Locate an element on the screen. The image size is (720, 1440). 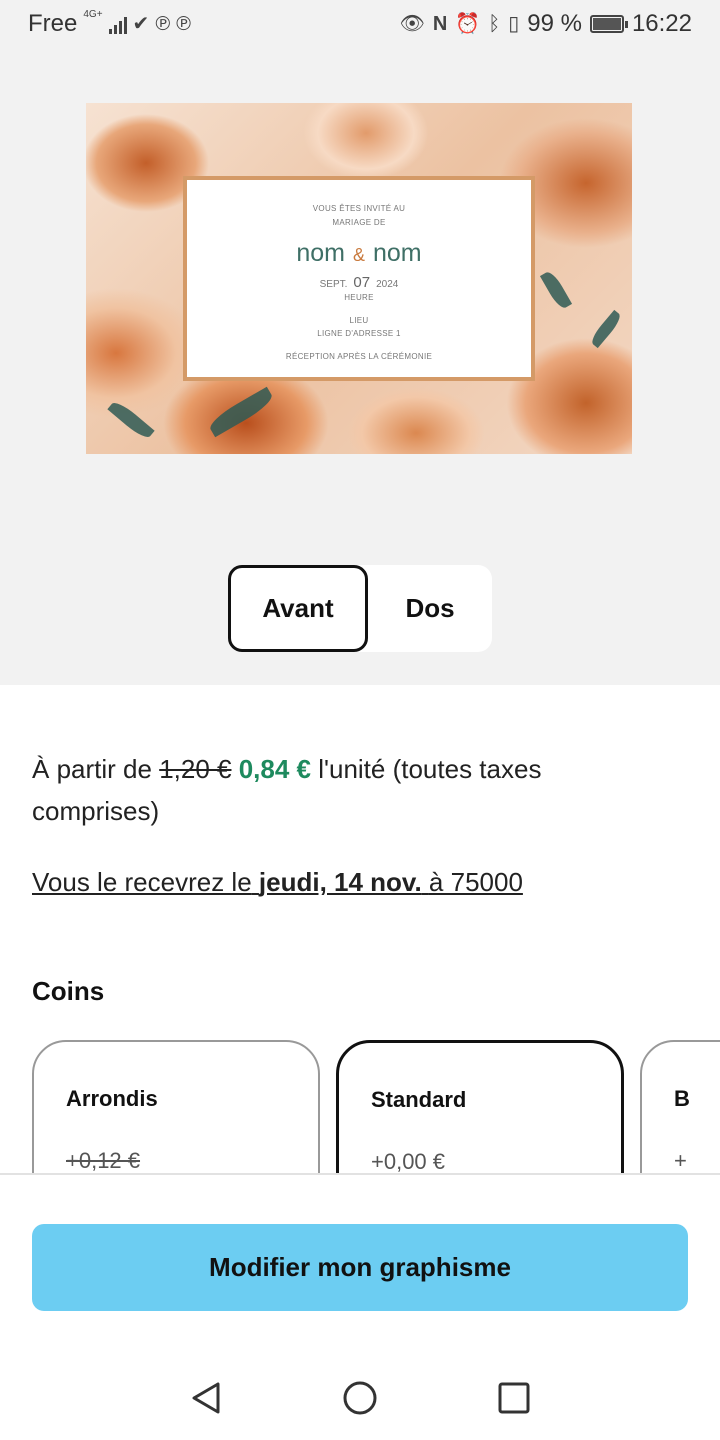
signal-icon is located at coordinates (117, 24).